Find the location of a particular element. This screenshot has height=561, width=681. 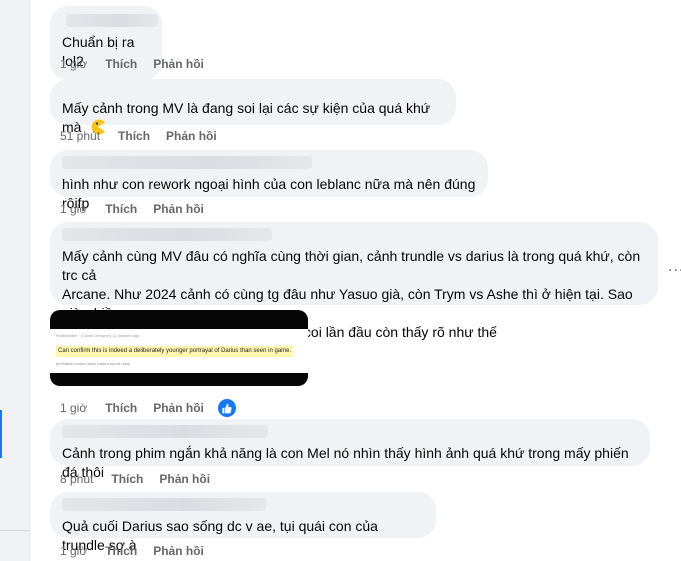

comment-actions: 8 phút Thích Phản hồi is located at coordinates (143, 479).